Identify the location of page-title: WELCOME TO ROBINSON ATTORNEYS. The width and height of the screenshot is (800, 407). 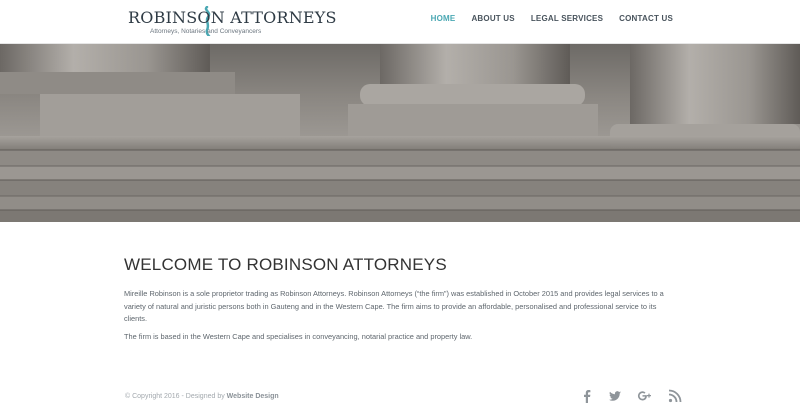
(285, 264).